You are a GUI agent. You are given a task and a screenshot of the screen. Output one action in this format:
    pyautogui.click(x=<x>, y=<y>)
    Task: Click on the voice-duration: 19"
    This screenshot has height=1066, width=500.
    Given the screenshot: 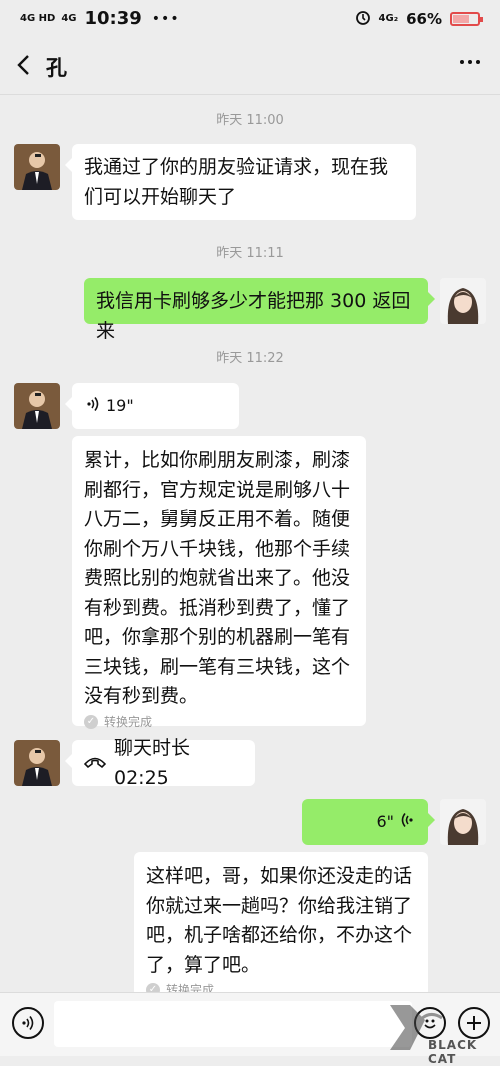 What is the action you would take?
    pyautogui.click(x=120, y=405)
    